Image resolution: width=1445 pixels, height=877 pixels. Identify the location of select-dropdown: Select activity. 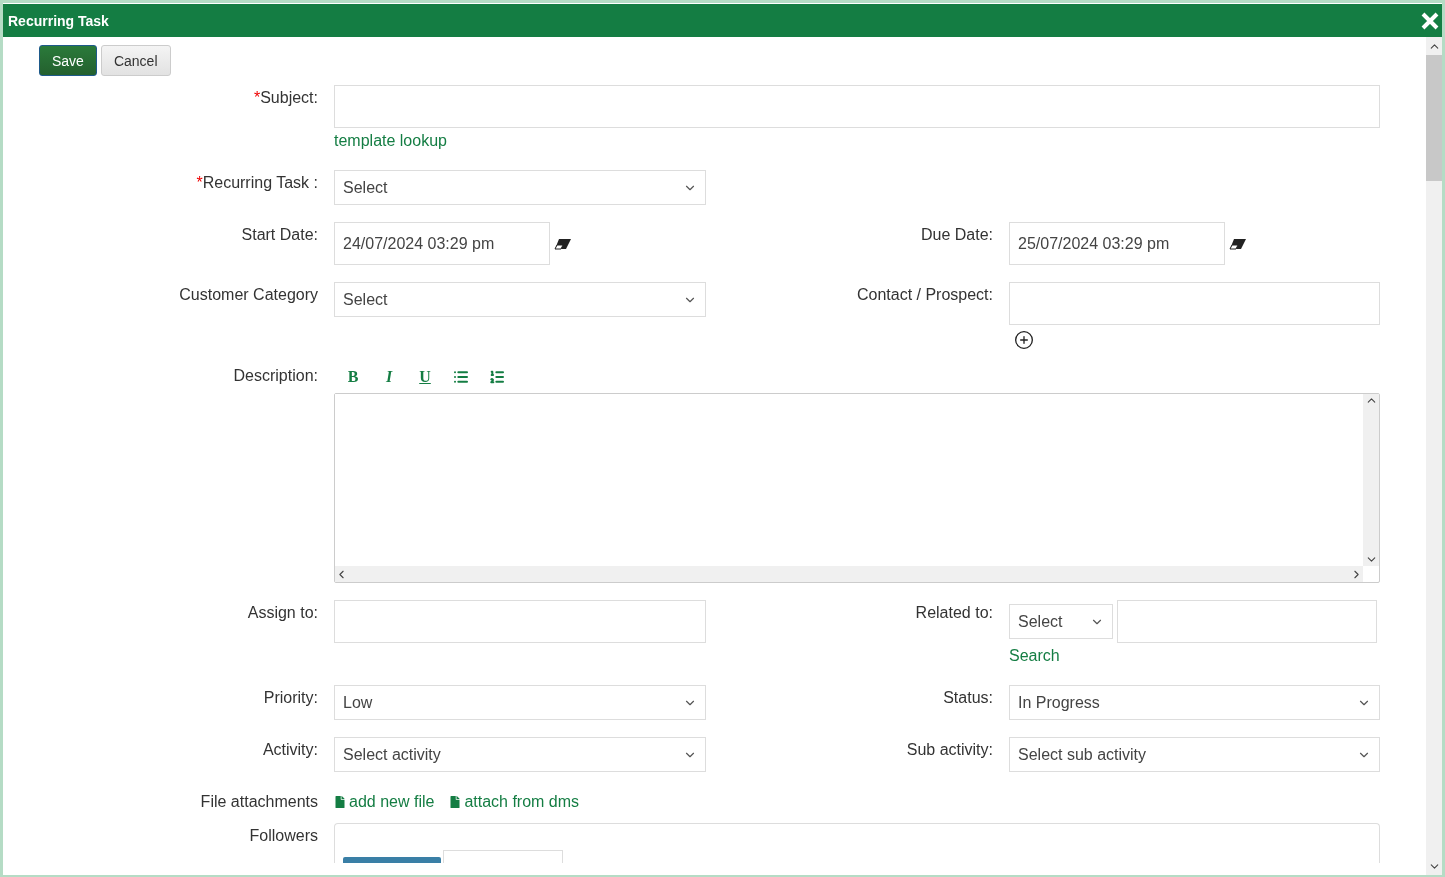
(520, 754).